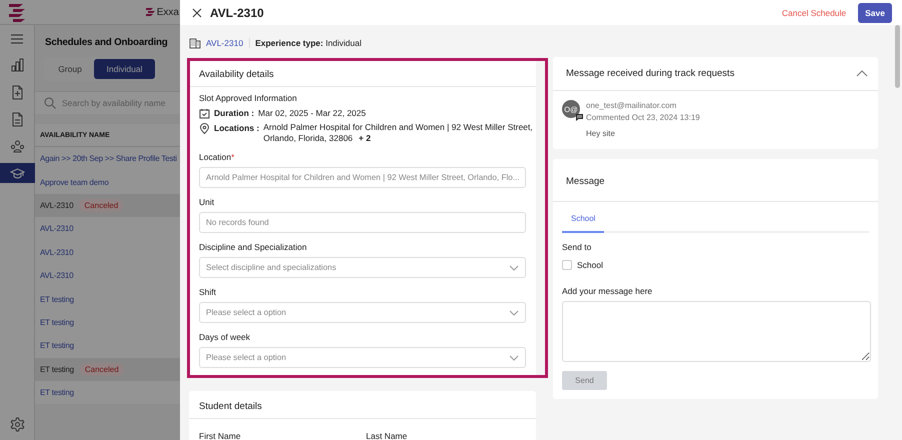  Describe the element at coordinates (601, 134) in the screenshot. I see `comment-text: Hey site` at that location.